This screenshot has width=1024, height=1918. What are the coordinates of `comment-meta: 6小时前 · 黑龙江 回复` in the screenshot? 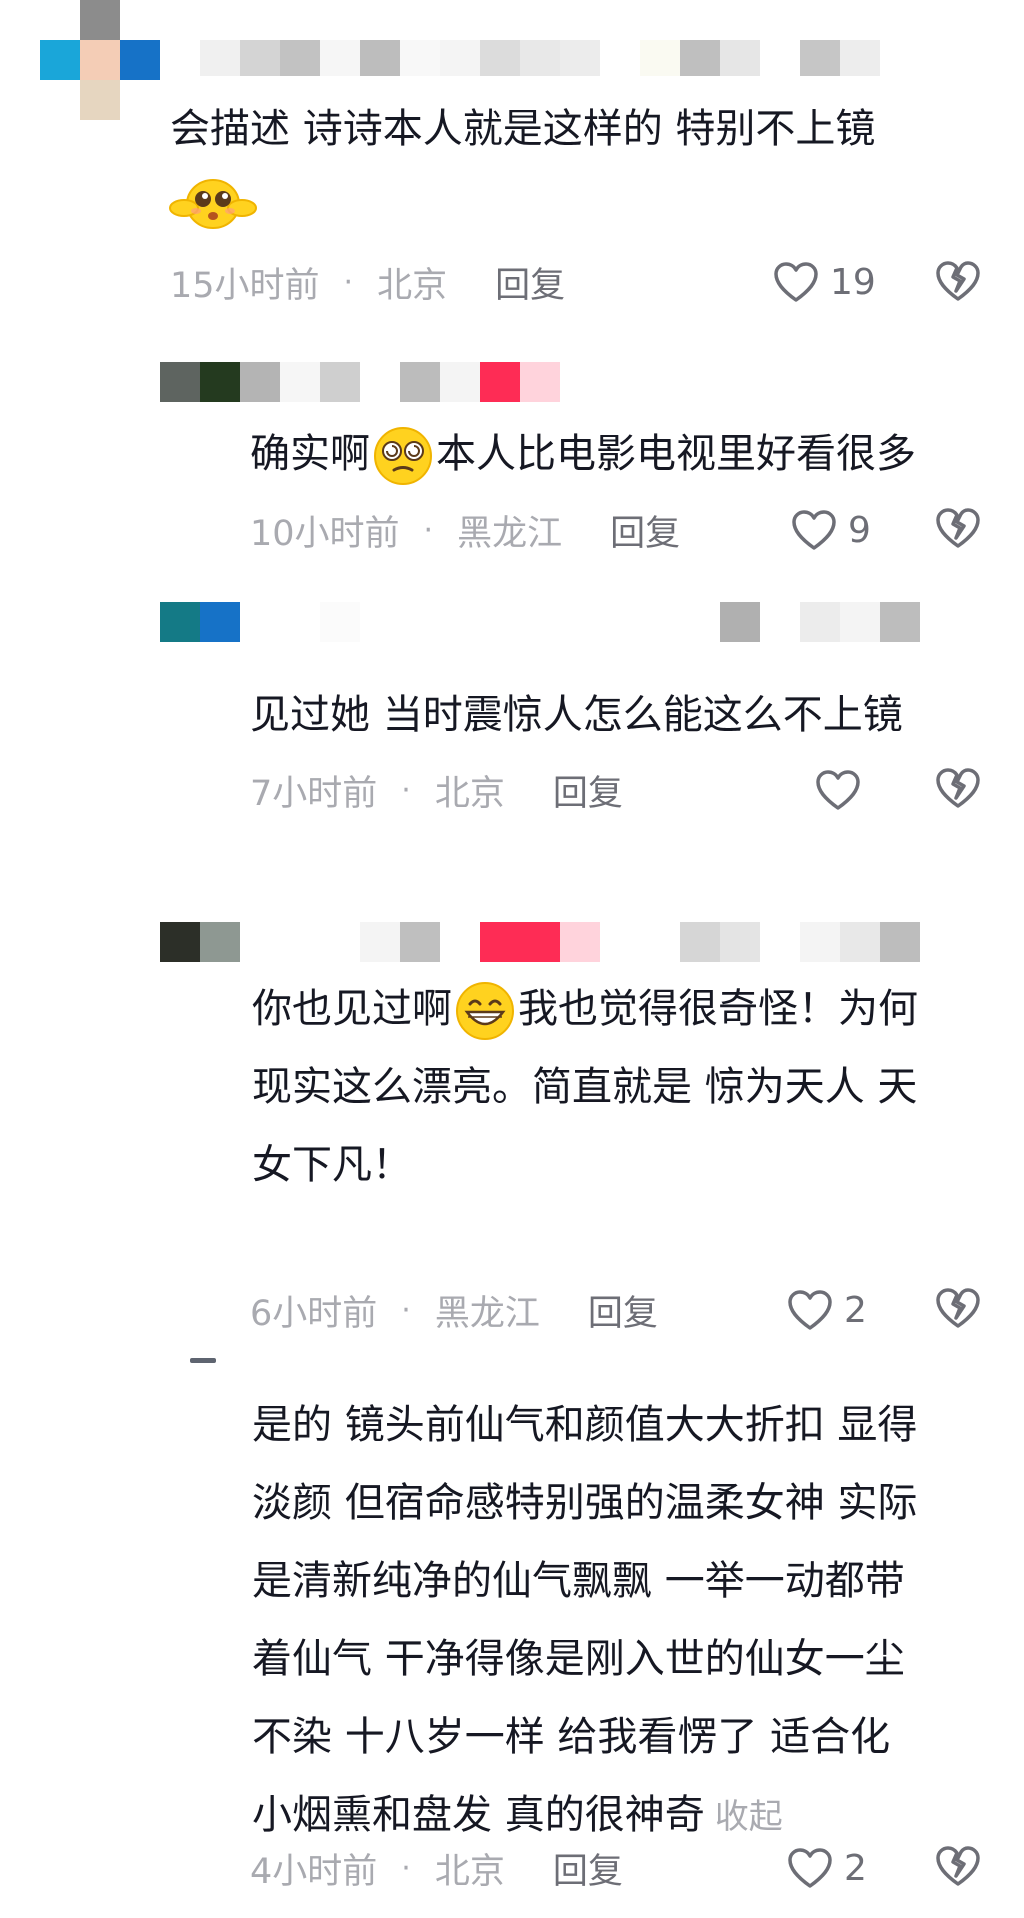 It's located at (454, 1310).